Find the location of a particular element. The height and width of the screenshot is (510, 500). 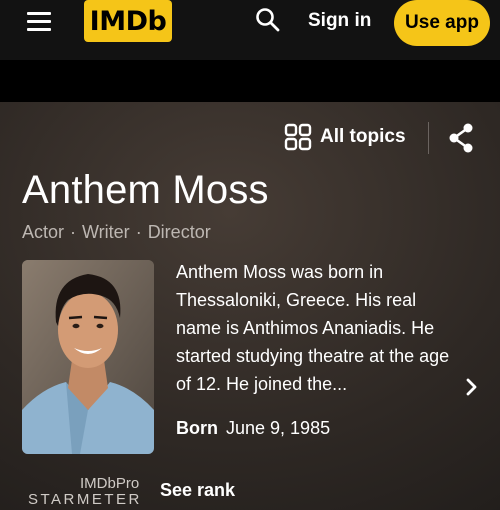

starmeter-pro-label: IMDbPro is located at coordinates (110, 483).